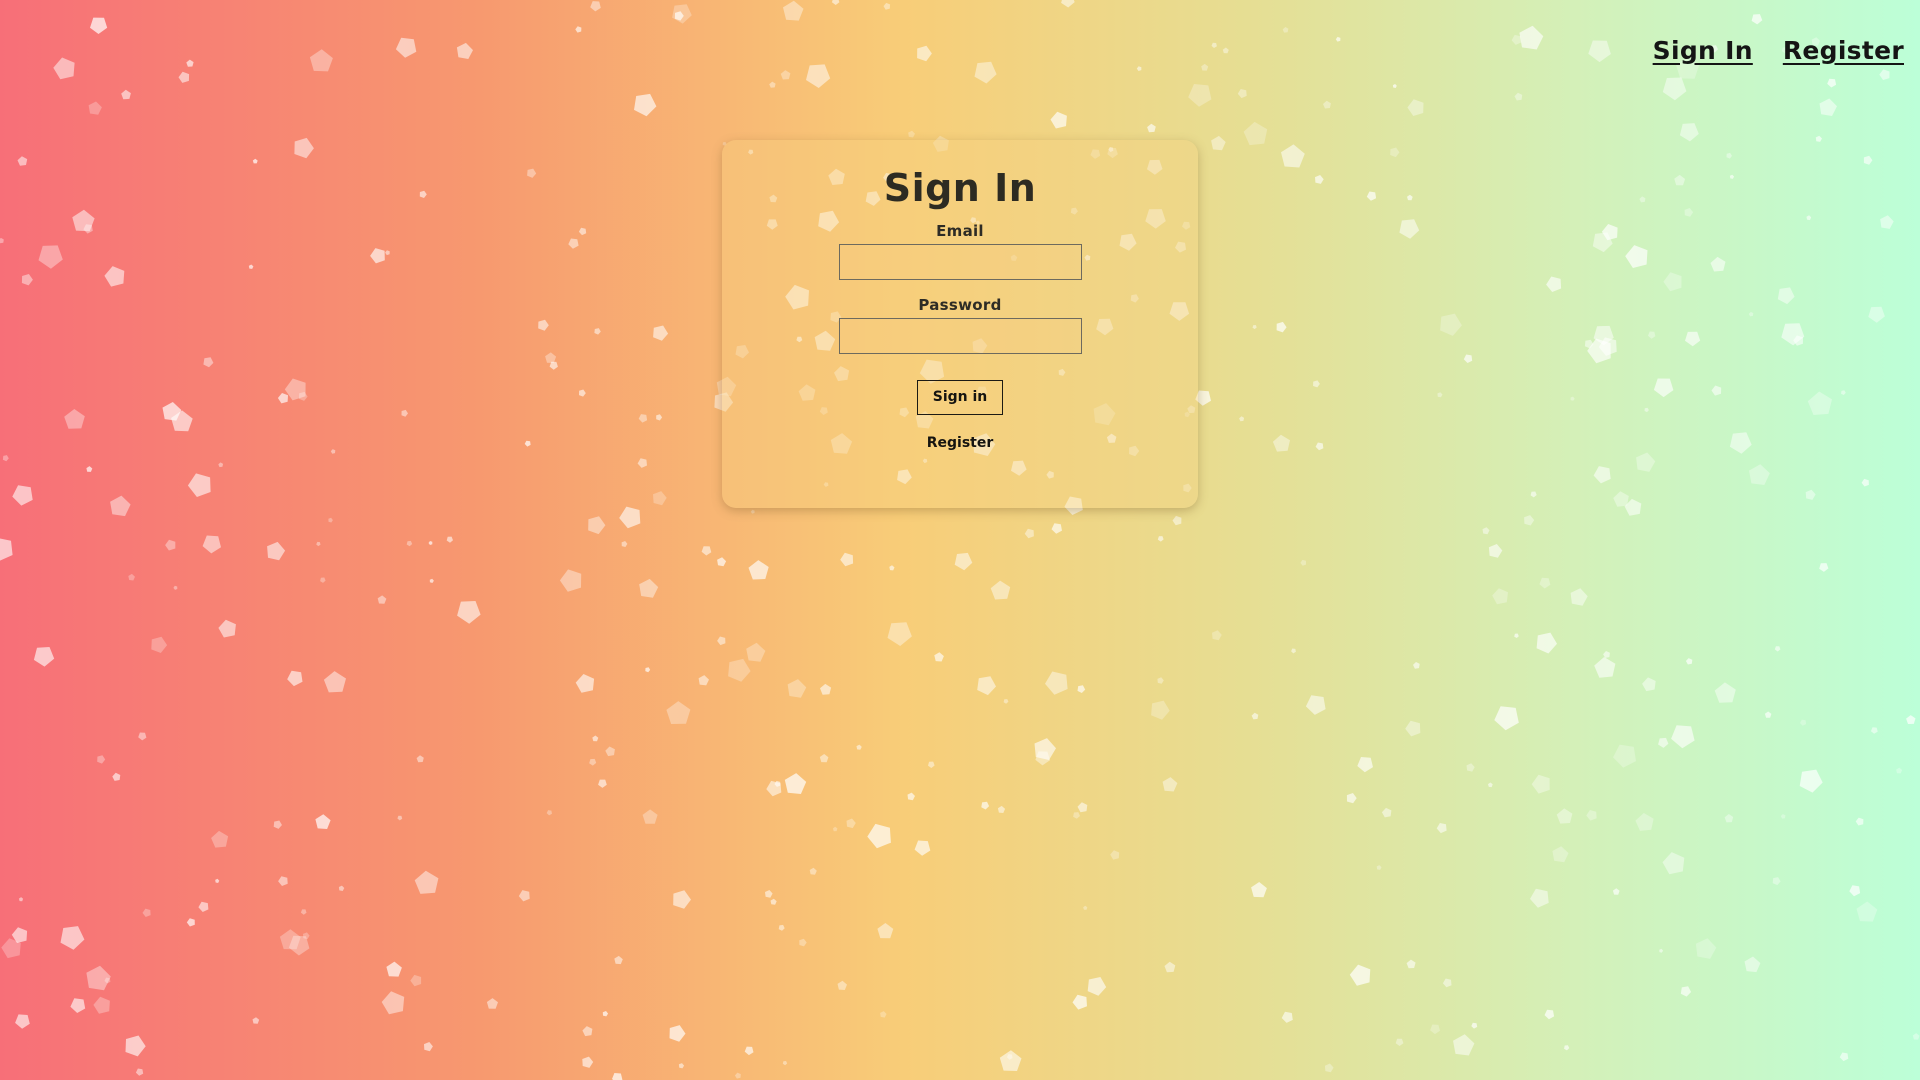 Image resolution: width=1920 pixels, height=1080 pixels. What do you see at coordinates (1703, 50) in the screenshot?
I see `nav-sign-in-link: Sign In` at bounding box center [1703, 50].